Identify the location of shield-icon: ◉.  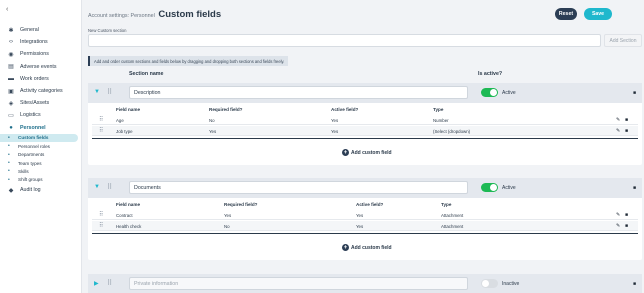
(11, 54).